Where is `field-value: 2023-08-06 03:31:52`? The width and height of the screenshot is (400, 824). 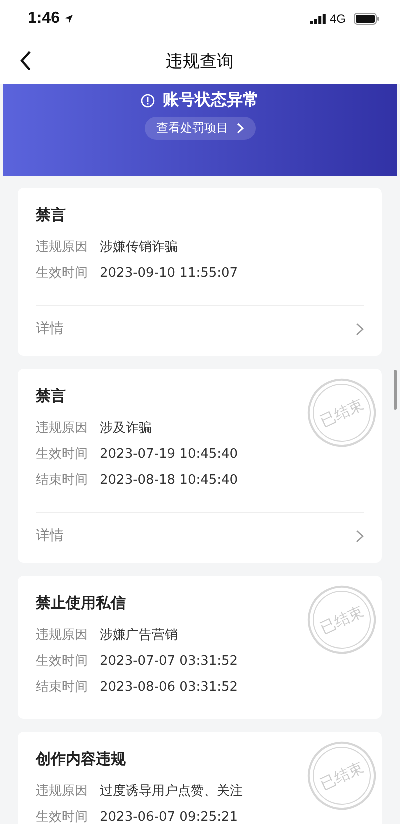
field-value: 2023-08-06 03:31:52 is located at coordinates (169, 688).